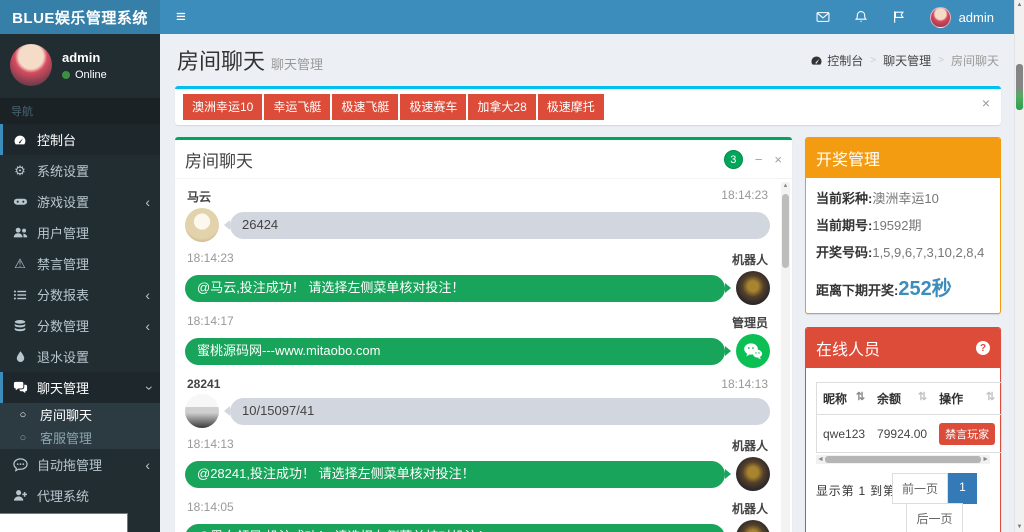  Describe the element at coordinates (1019, 266) in the screenshot. I see `page-scrollbar: ▲ ▼` at that location.